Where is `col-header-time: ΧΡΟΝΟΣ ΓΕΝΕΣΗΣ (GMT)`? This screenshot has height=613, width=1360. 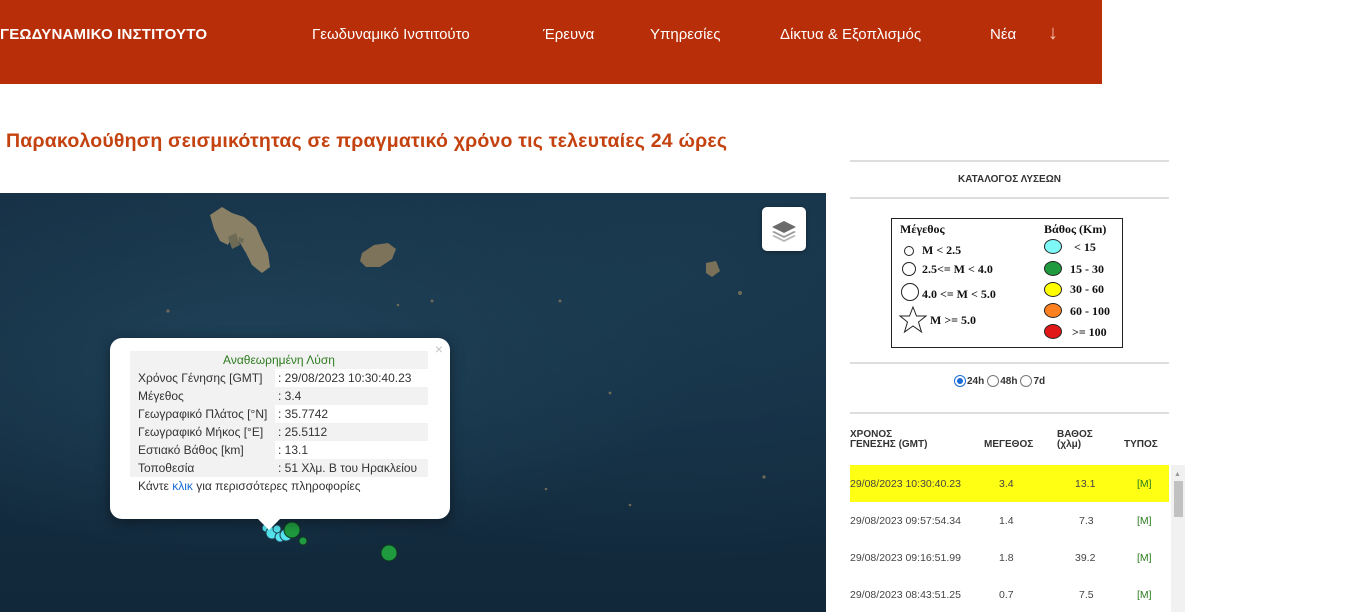
col-header-time: ΧΡΟΝΟΣ ΓΕΝΕΣΗΣ (GMT) is located at coordinates (888, 440).